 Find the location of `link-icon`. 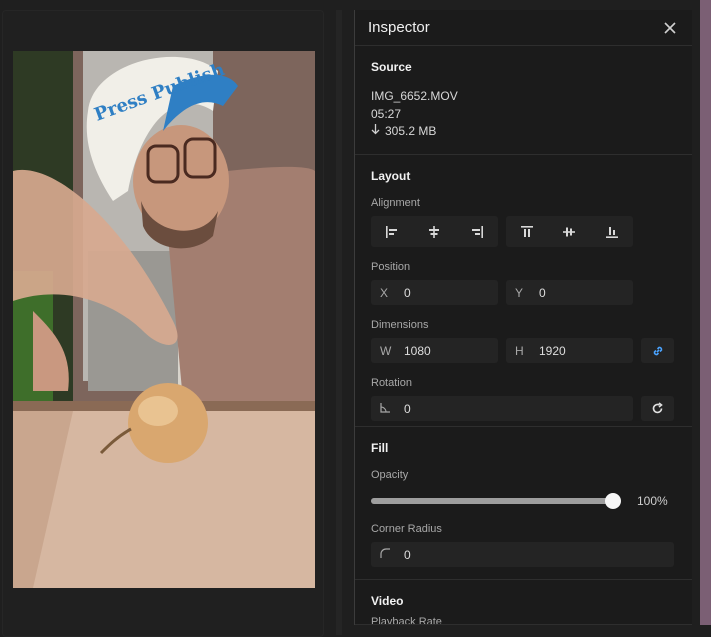

link-icon is located at coordinates (657, 350).